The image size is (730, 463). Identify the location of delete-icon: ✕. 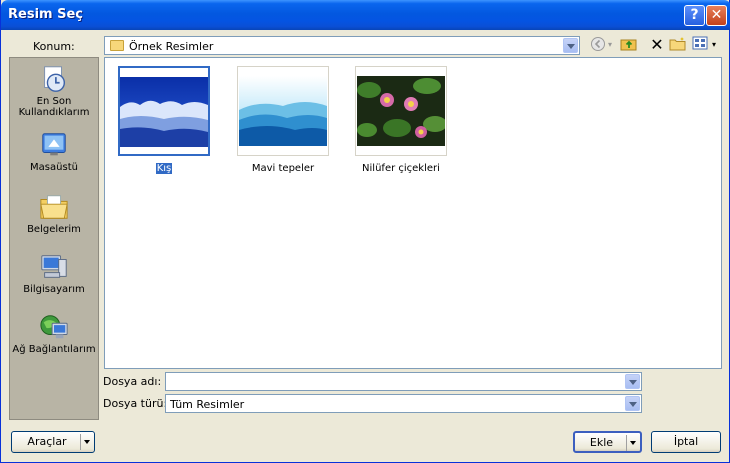
(657, 45).